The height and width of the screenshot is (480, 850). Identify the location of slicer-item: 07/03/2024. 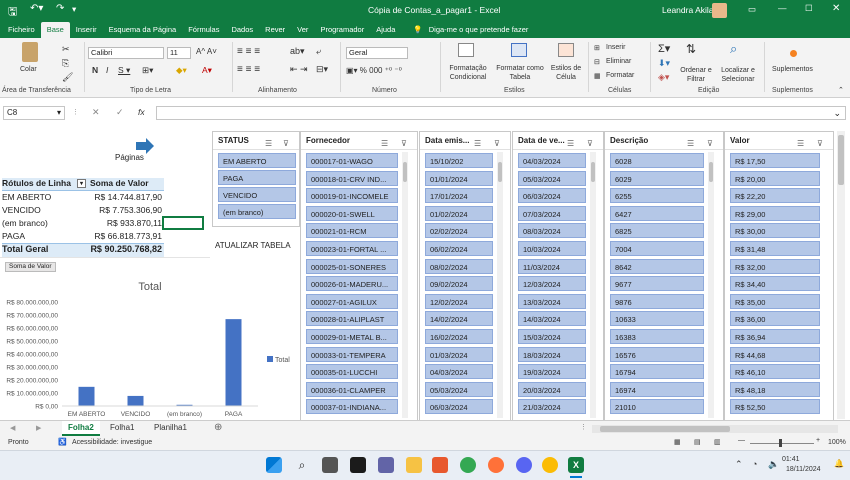
(552, 213).